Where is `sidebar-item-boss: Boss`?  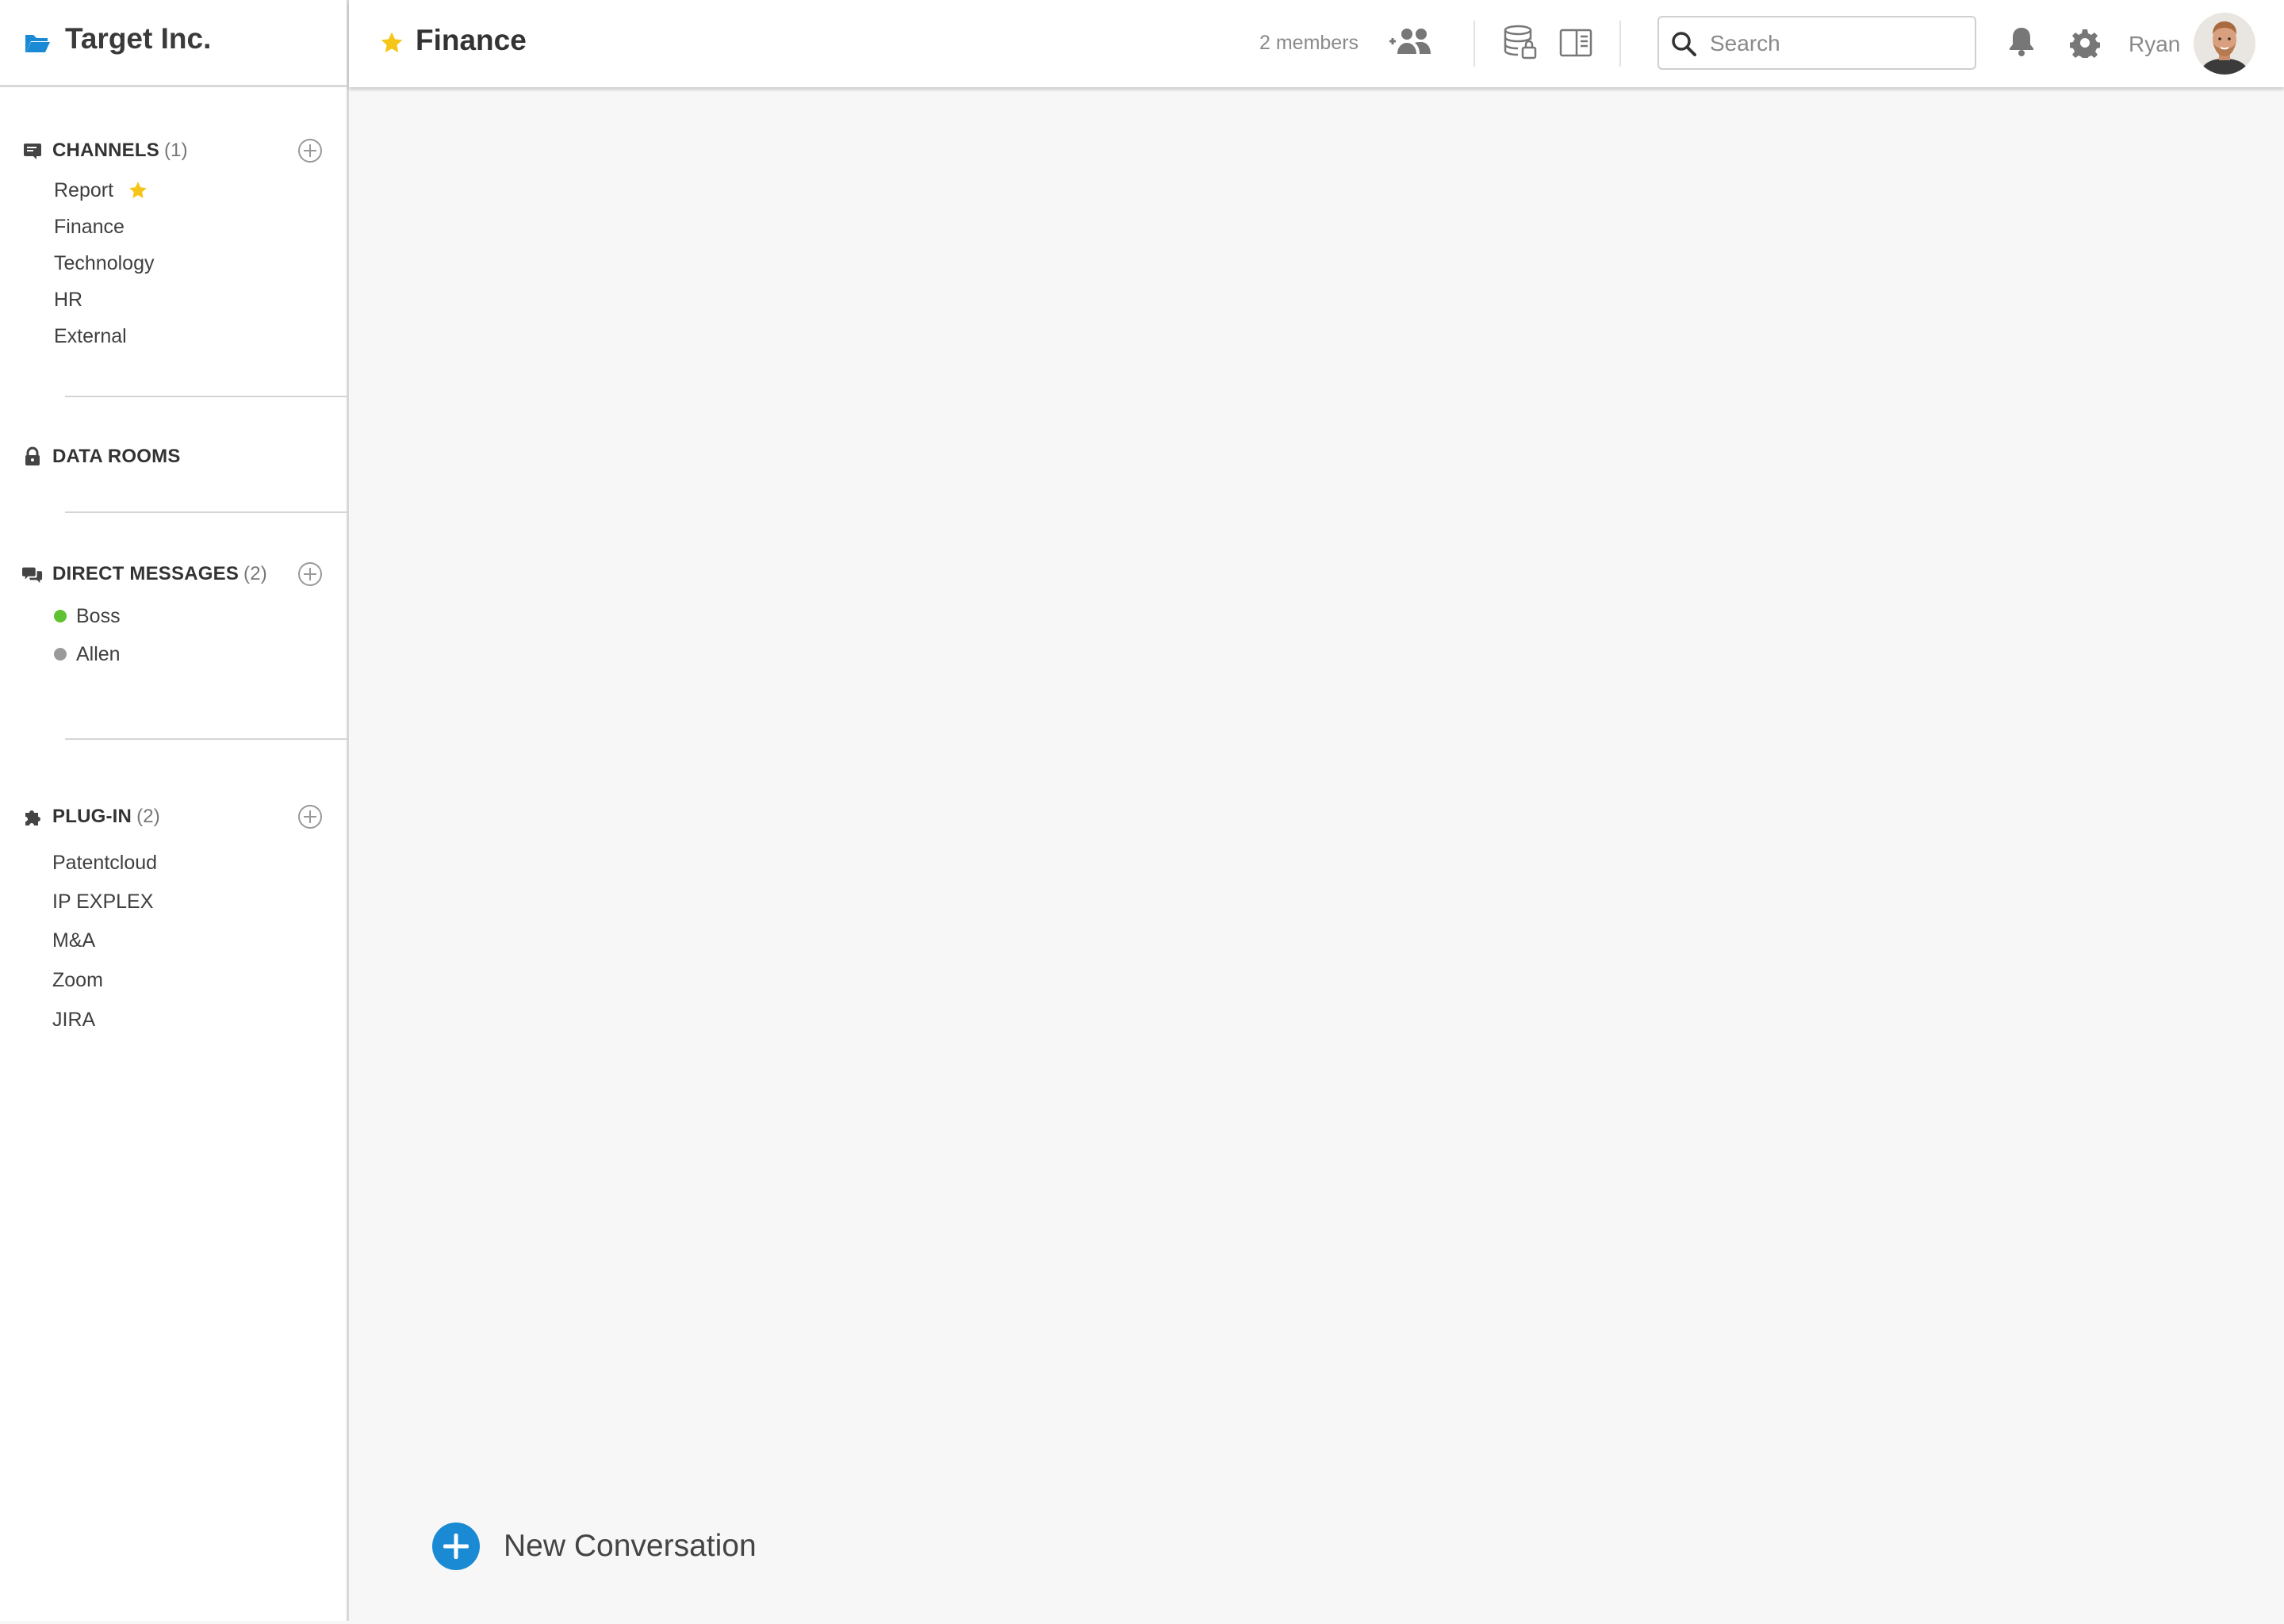
sidebar-item-boss: Boss is located at coordinates (87, 616).